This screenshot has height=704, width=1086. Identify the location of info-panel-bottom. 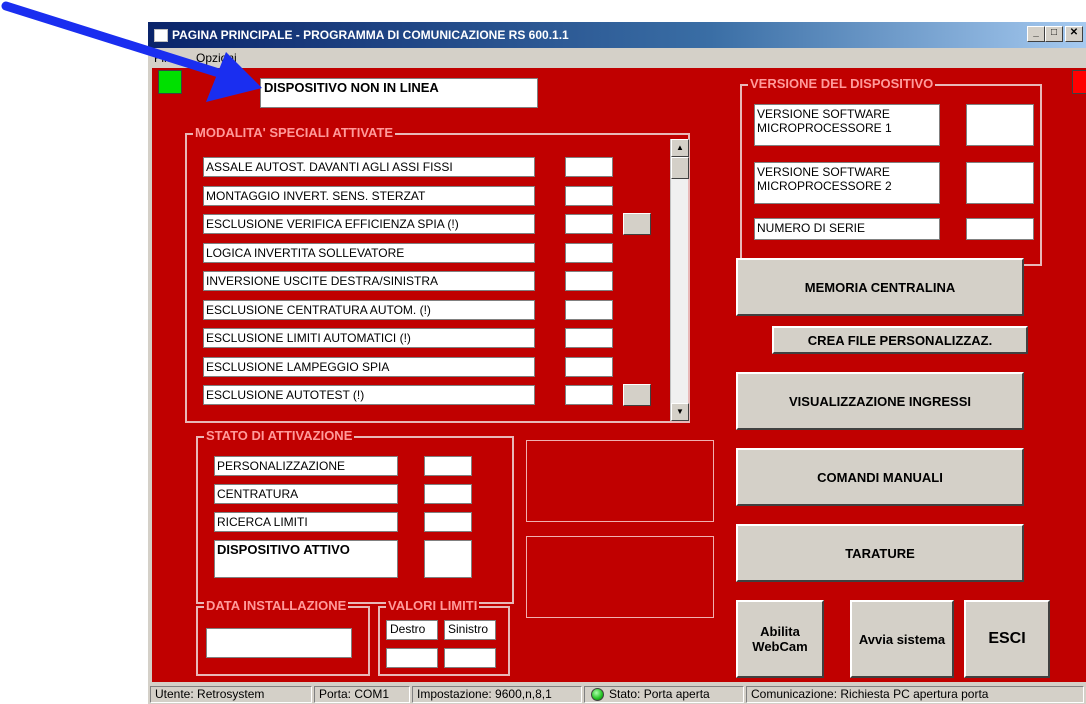
(620, 577).